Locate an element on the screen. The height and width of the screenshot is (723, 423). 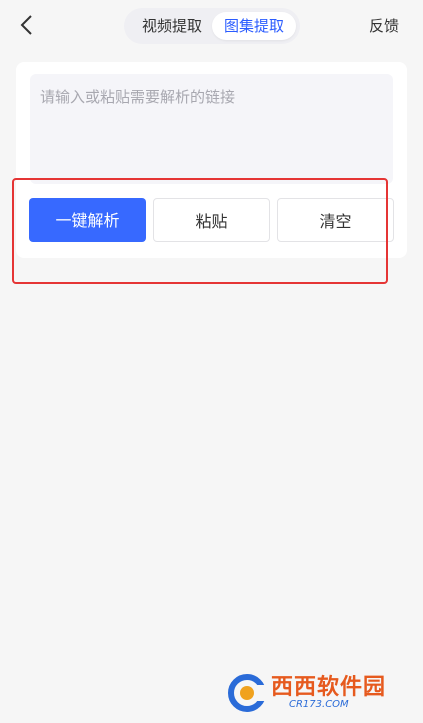
extract-mode-tabs: 视频提取 图集提取 is located at coordinates (212, 26).